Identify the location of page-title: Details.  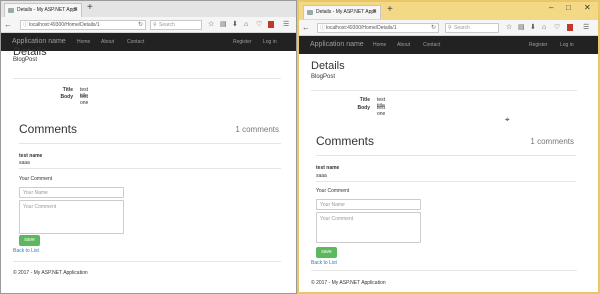
(328, 66).